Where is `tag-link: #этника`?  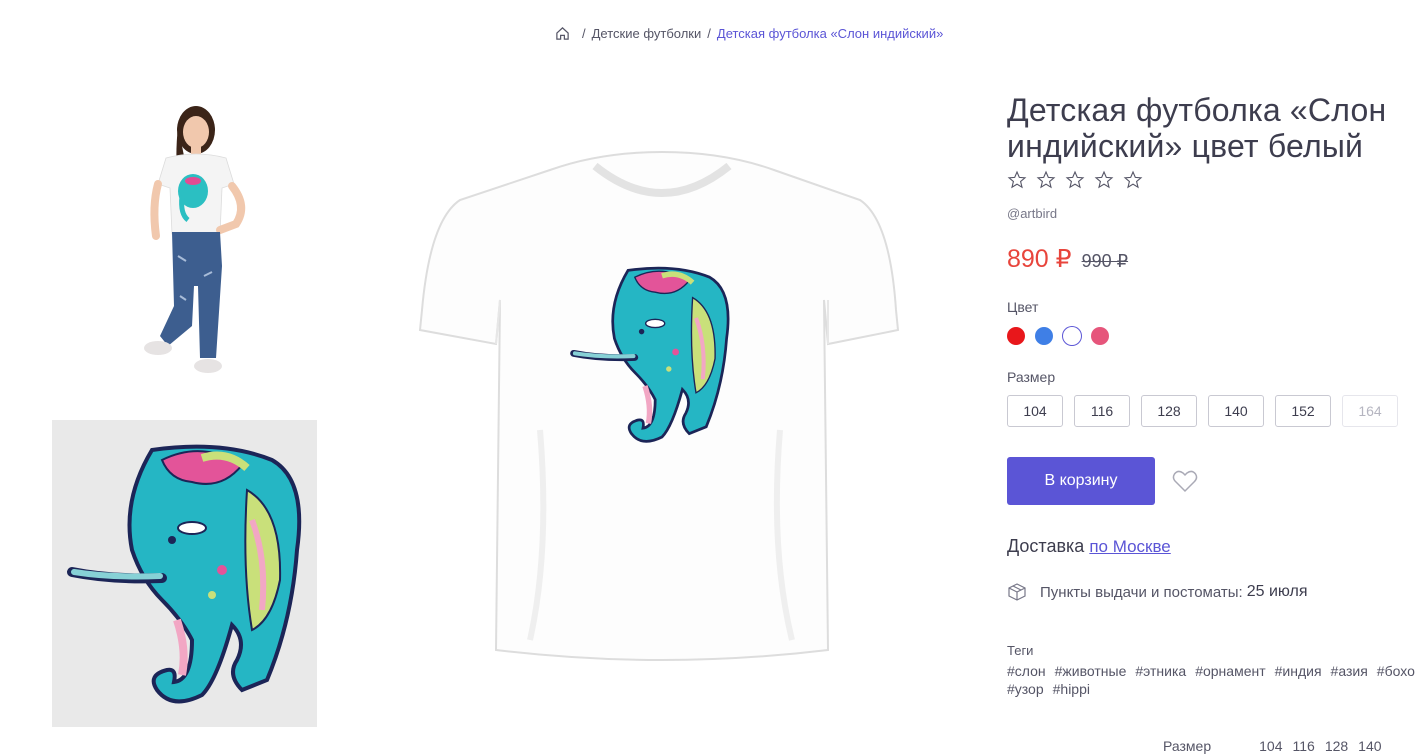 tag-link: #этника is located at coordinates (1160, 671).